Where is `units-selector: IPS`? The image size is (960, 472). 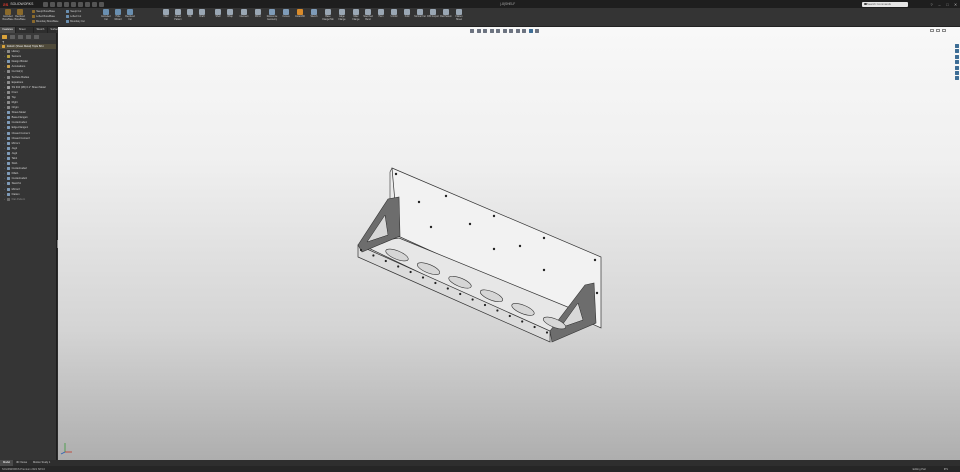 units-selector: IPS is located at coordinates (946, 469).